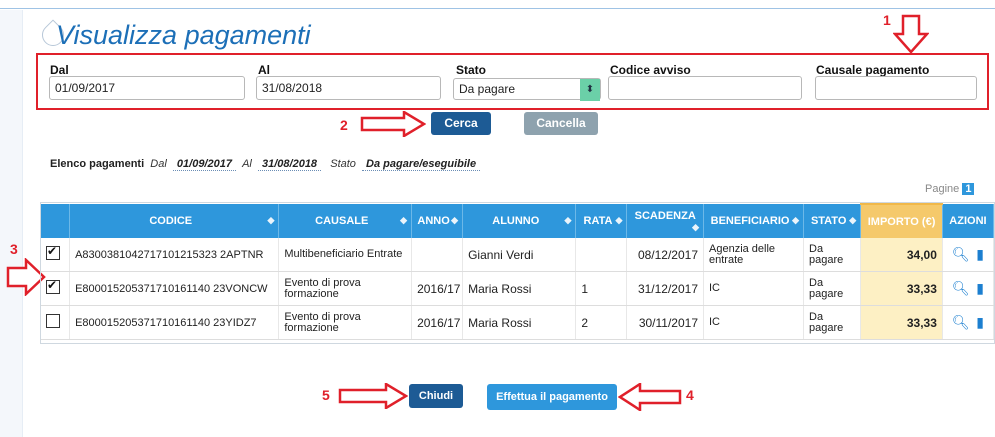 This screenshot has width=995, height=437. What do you see at coordinates (665, 288) in the screenshot?
I see `cell-scadenza: 31/12/2017` at bounding box center [665, 288].